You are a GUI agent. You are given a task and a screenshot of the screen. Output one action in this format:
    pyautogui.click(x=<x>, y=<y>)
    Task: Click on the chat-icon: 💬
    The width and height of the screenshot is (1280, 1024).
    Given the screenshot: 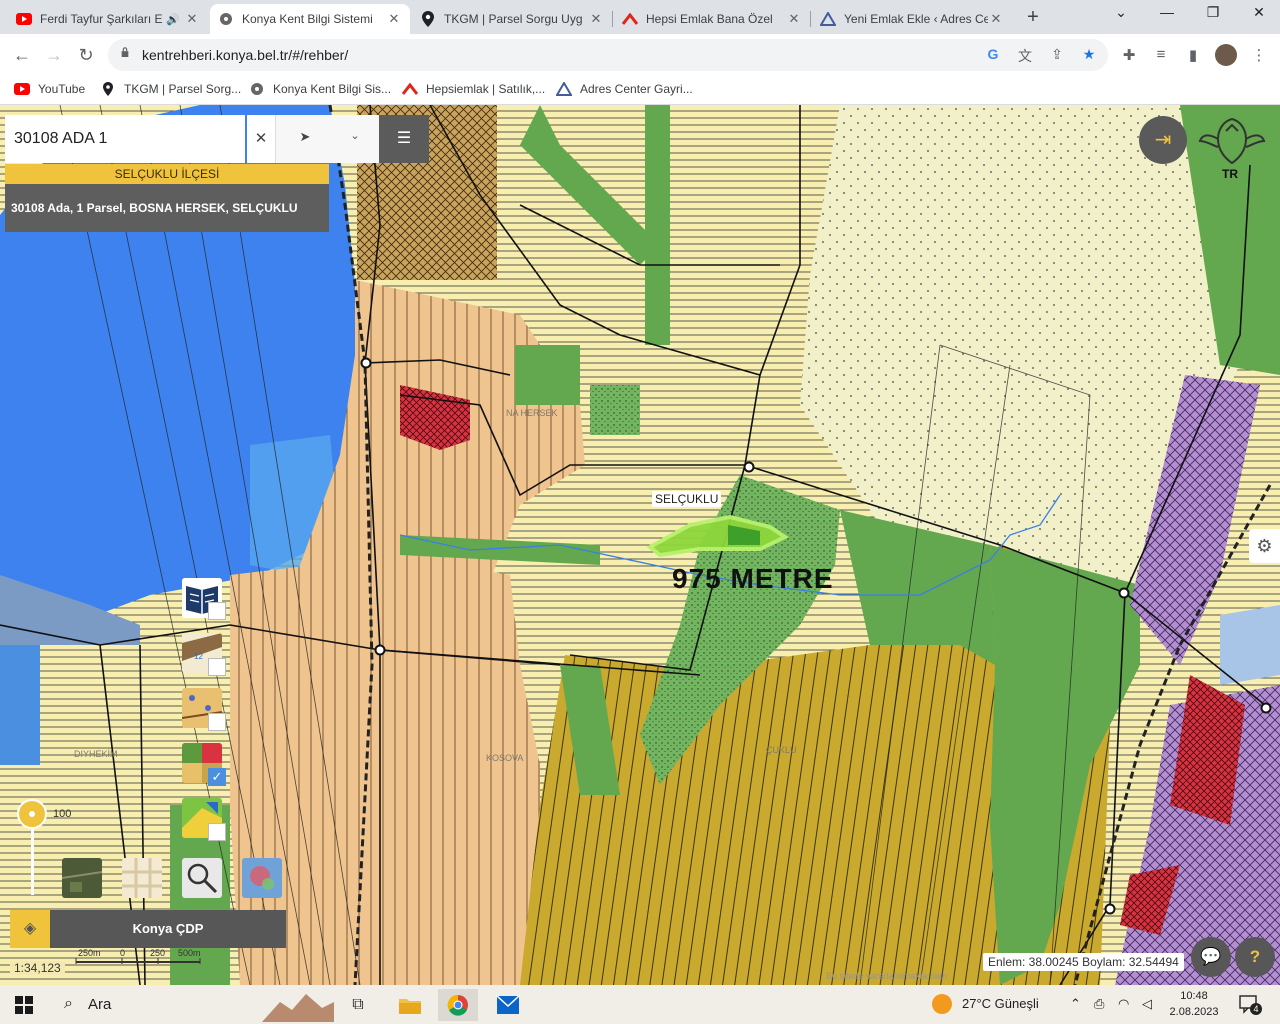 What is the action you would take?
    pyautogui.click(x=1211, y=957)
    